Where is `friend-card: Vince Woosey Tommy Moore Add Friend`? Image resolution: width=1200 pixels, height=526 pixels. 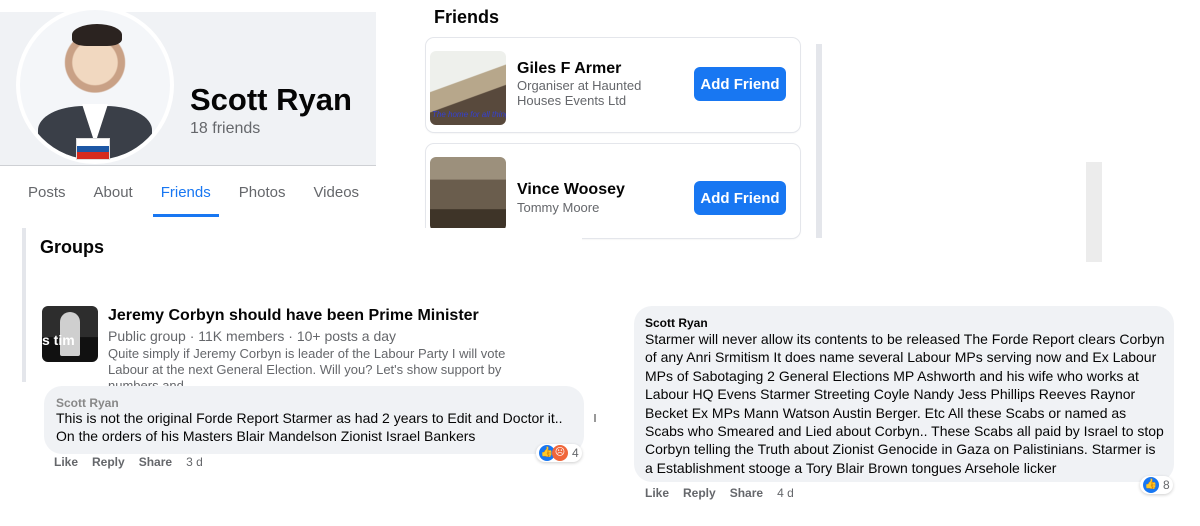 friend-card: Vince Woosey Tommy Moore Add Friend is located at coordinates (613, 191).